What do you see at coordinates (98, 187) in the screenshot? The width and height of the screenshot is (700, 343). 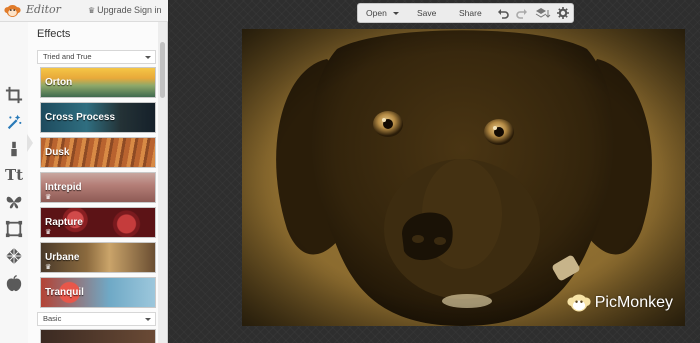 I see `effect-intrepid: Intrepid ♛` at bounding box center [98, 187].